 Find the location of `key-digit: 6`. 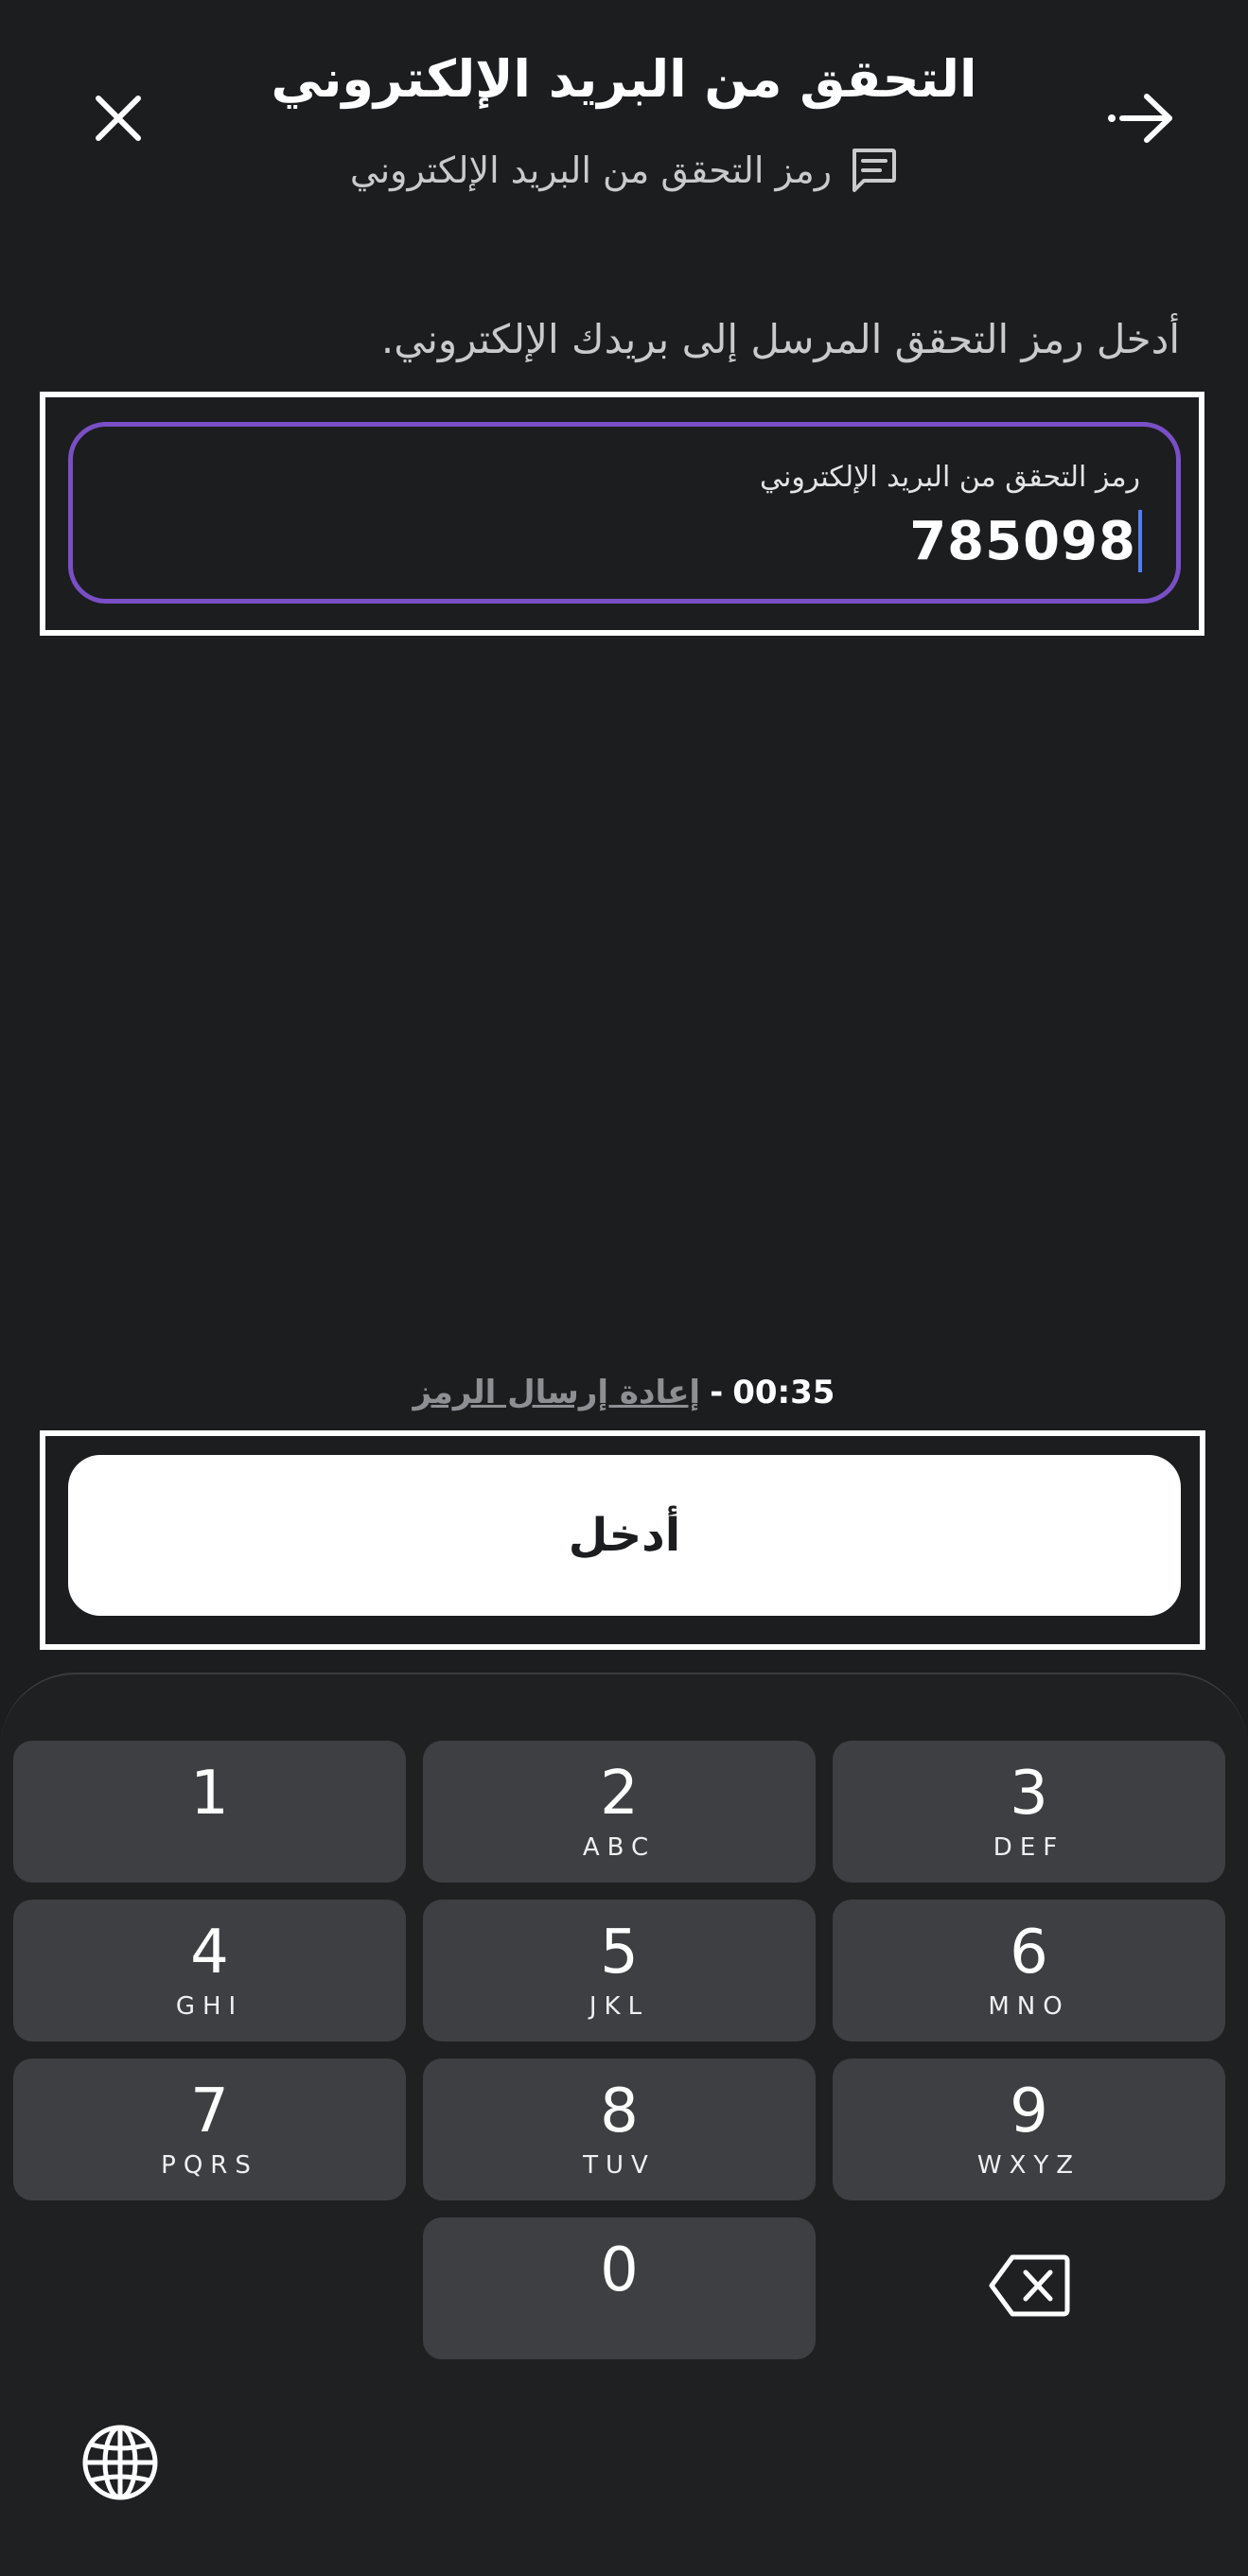

key-digit: 6 is located at coordinates (1029, 1953).